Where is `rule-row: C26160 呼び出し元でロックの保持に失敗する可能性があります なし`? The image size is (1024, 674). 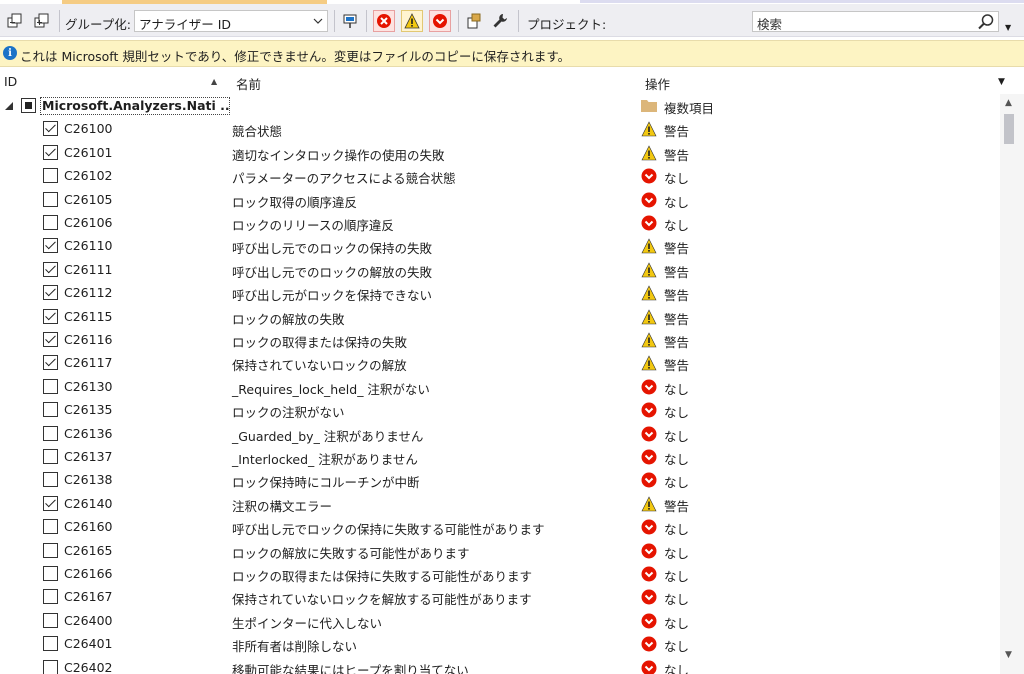 rule-row: C26160 呼び出し元でロックの保持に失敗する可能性があります なし is located at coordinates (500, 526).